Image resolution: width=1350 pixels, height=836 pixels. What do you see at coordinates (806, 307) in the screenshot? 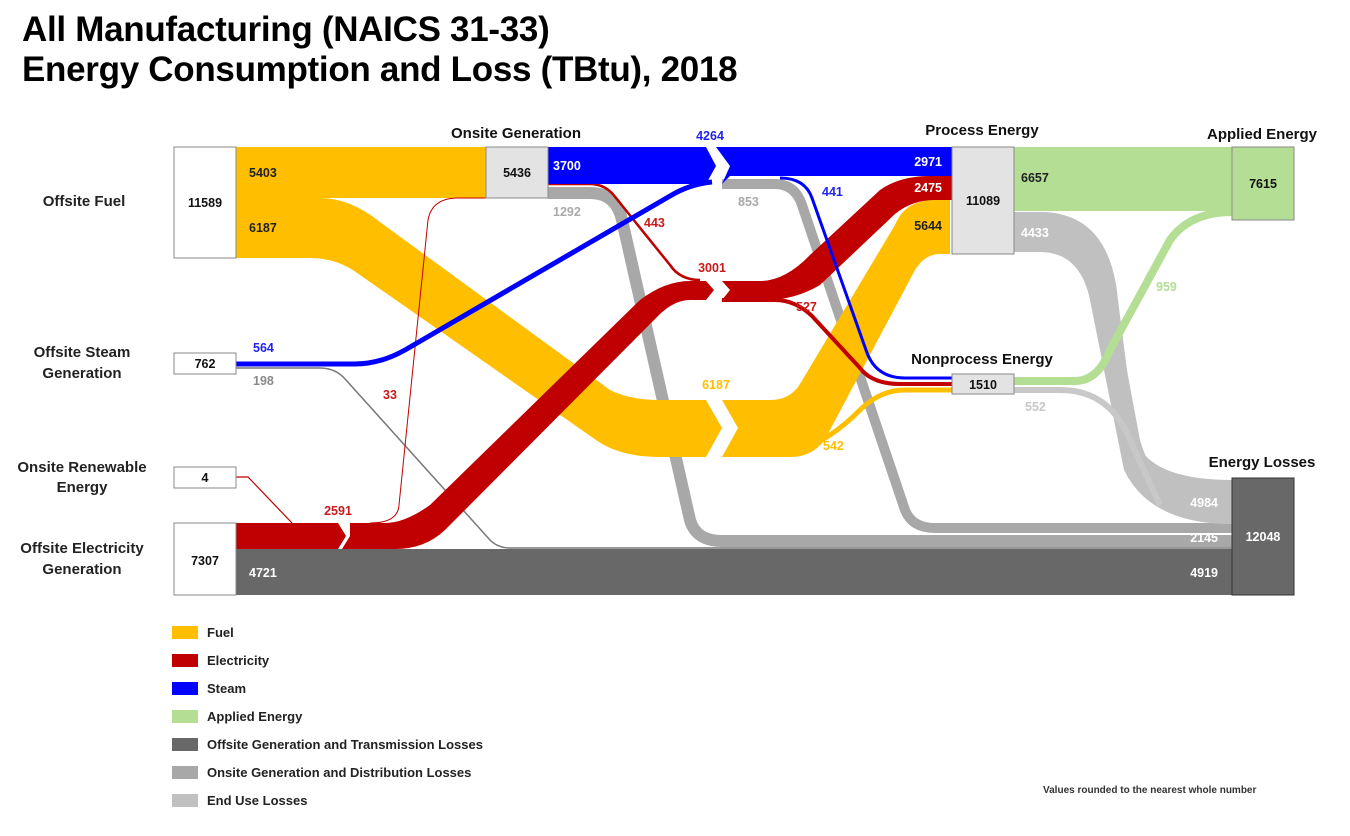
I see `value-elec-to-nonprocess: 527` at bounding box center [806, 307].